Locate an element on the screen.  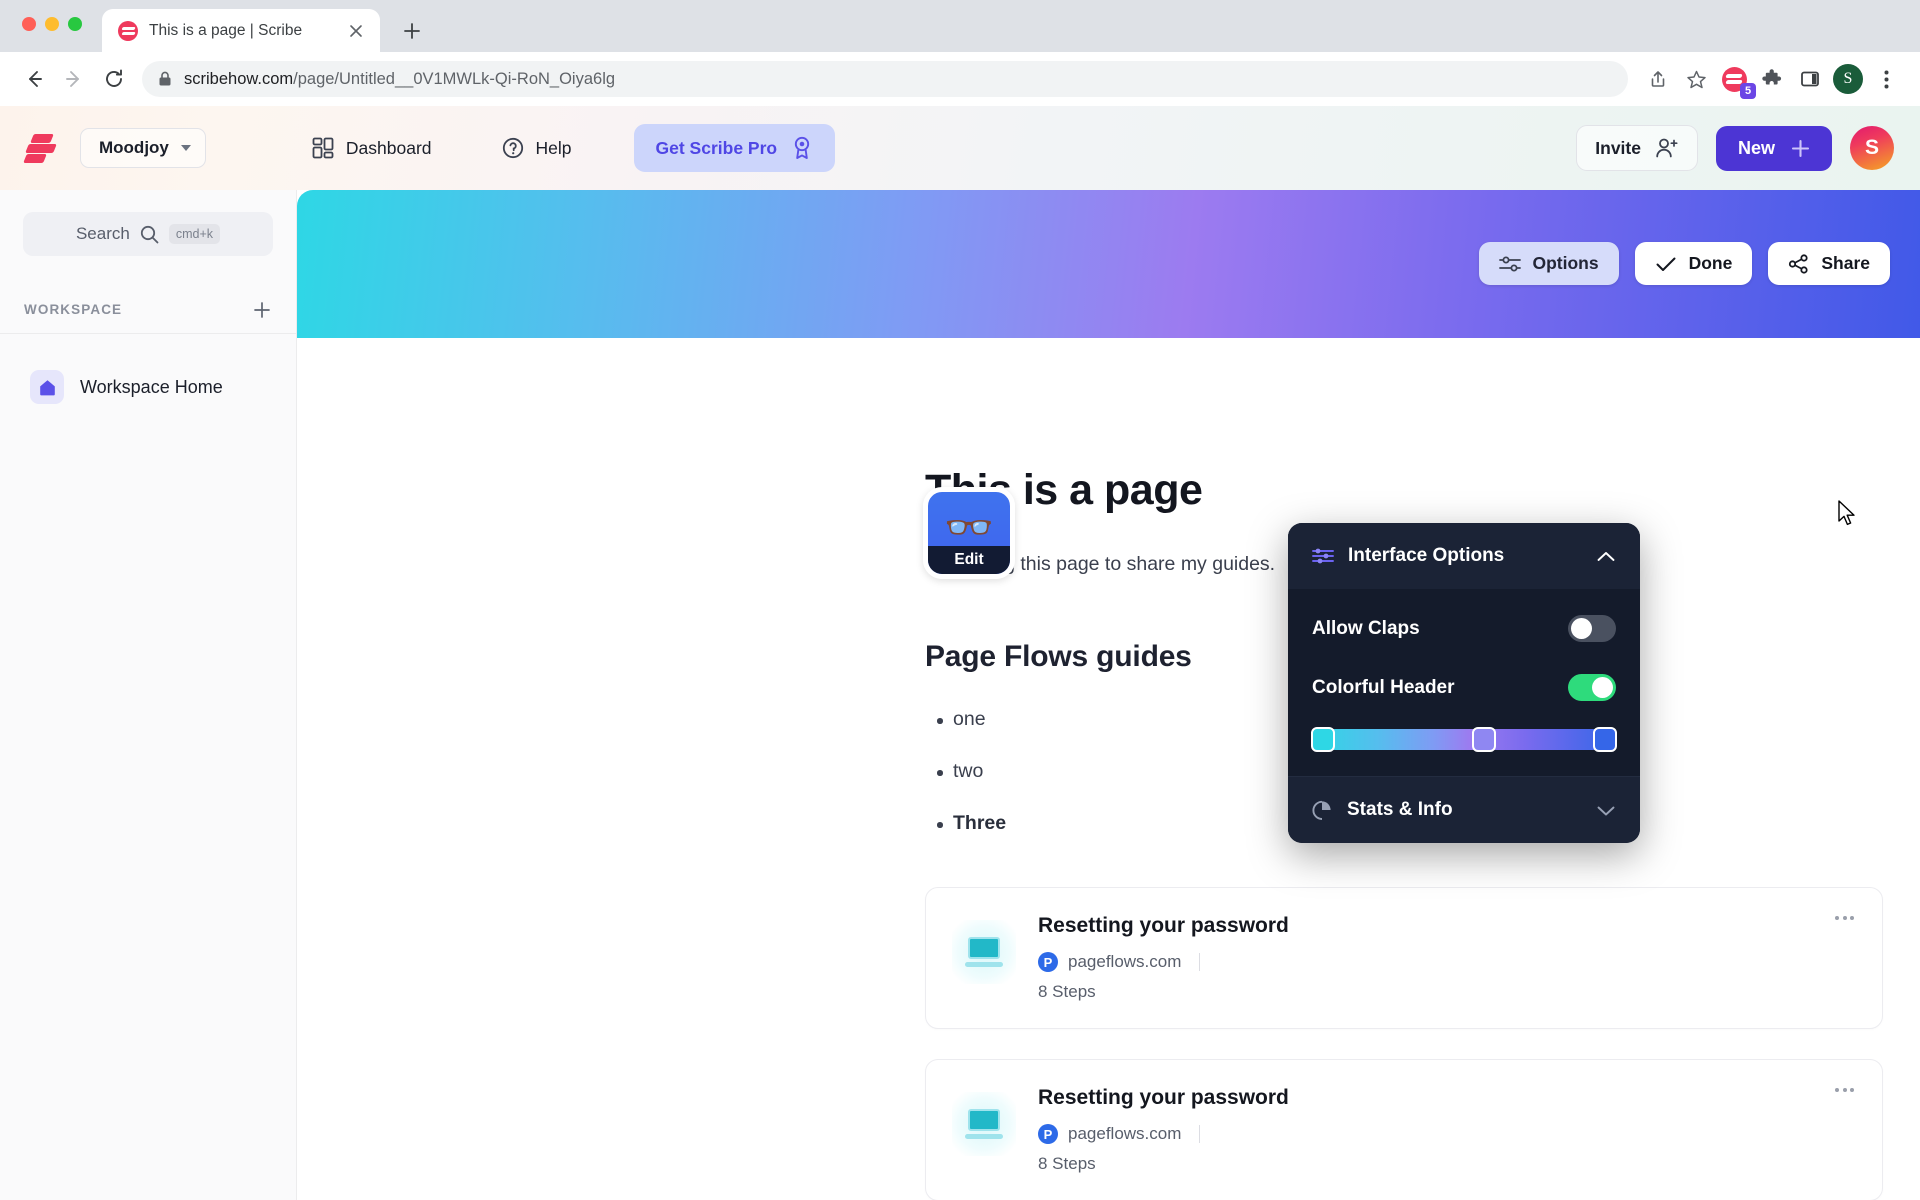
share-icon is located at coordinates (1658, 79).